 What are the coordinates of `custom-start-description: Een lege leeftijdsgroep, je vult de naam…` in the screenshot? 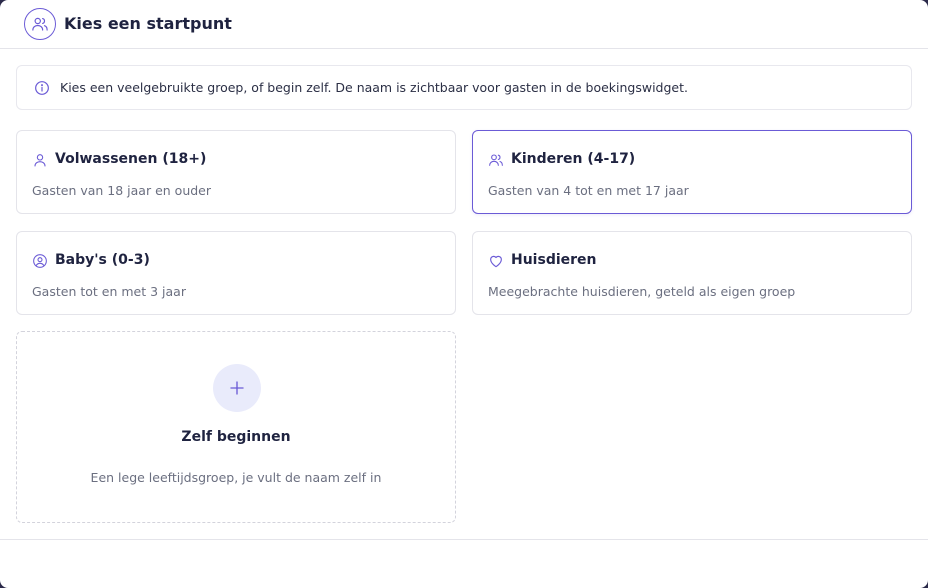 It's located at (236, 477).